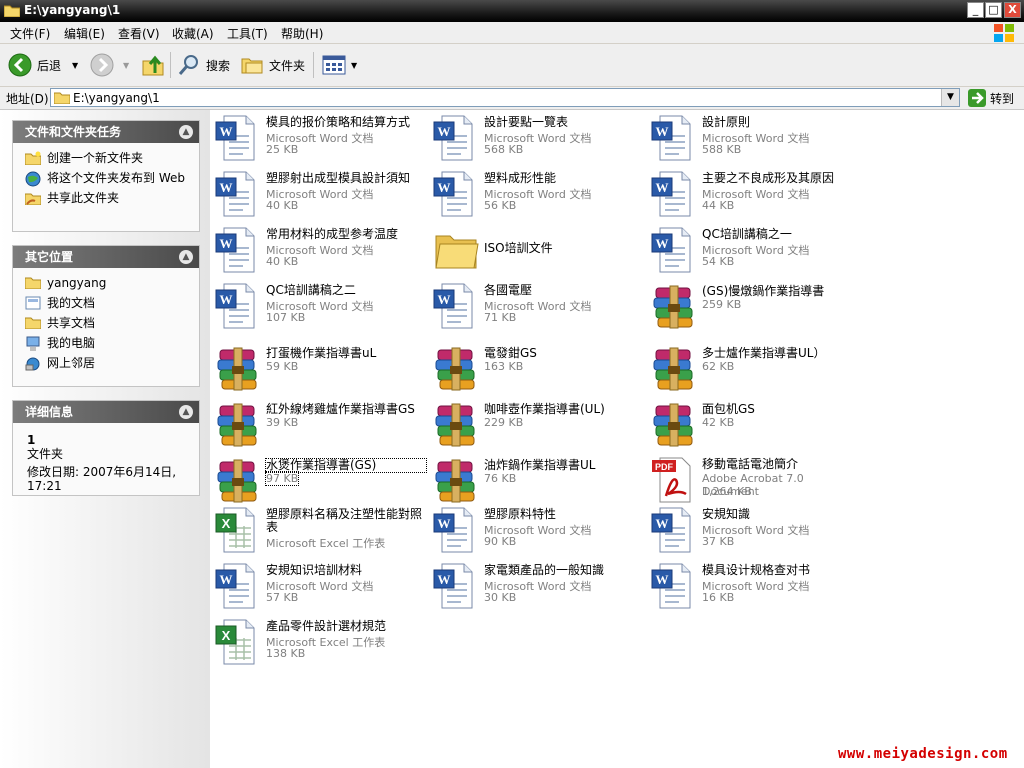 This screenshot has height=768, width=1024. Describe the element at coordinates (318, 248) in the screenshot. I see `file-item: W 常用材料的成型参考温度 Microsoft Word 文档 40 KB` at that location.